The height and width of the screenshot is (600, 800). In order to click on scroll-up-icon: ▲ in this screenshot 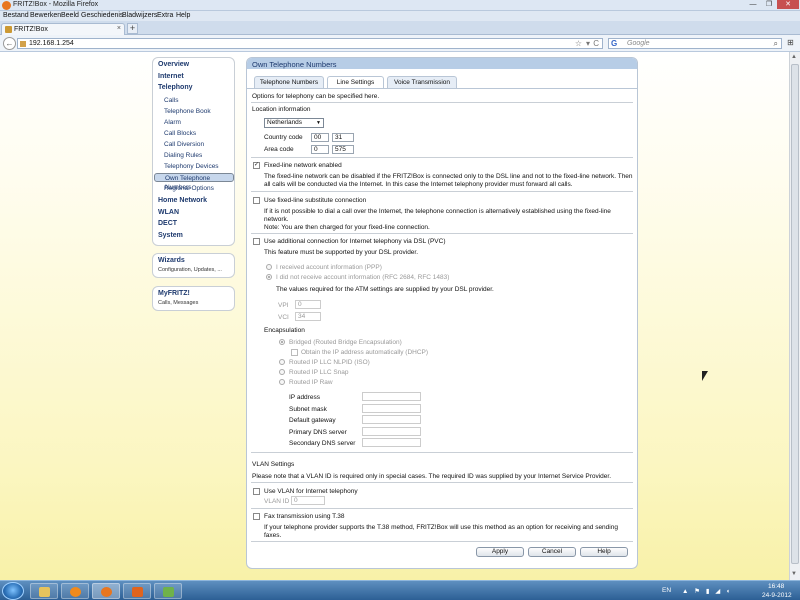, I will do `click(794, 57)`.